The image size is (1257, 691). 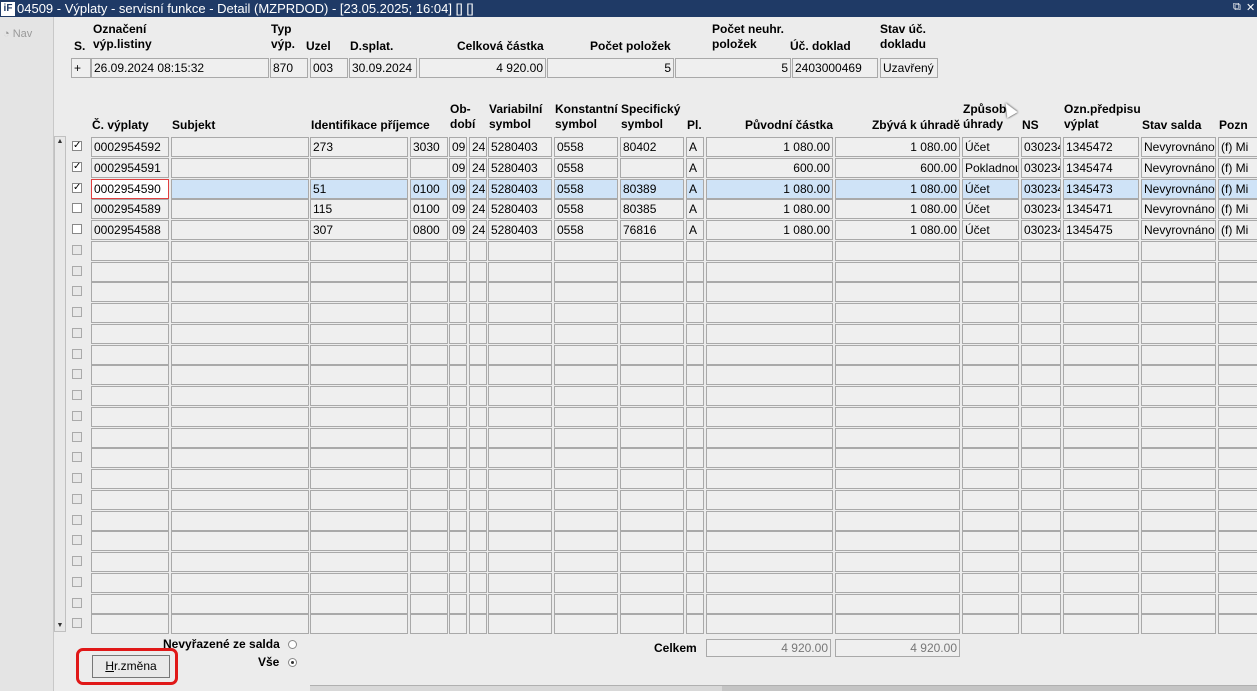 I want to click on cell-col-0: 0002954589, so click(x=130, y=209).